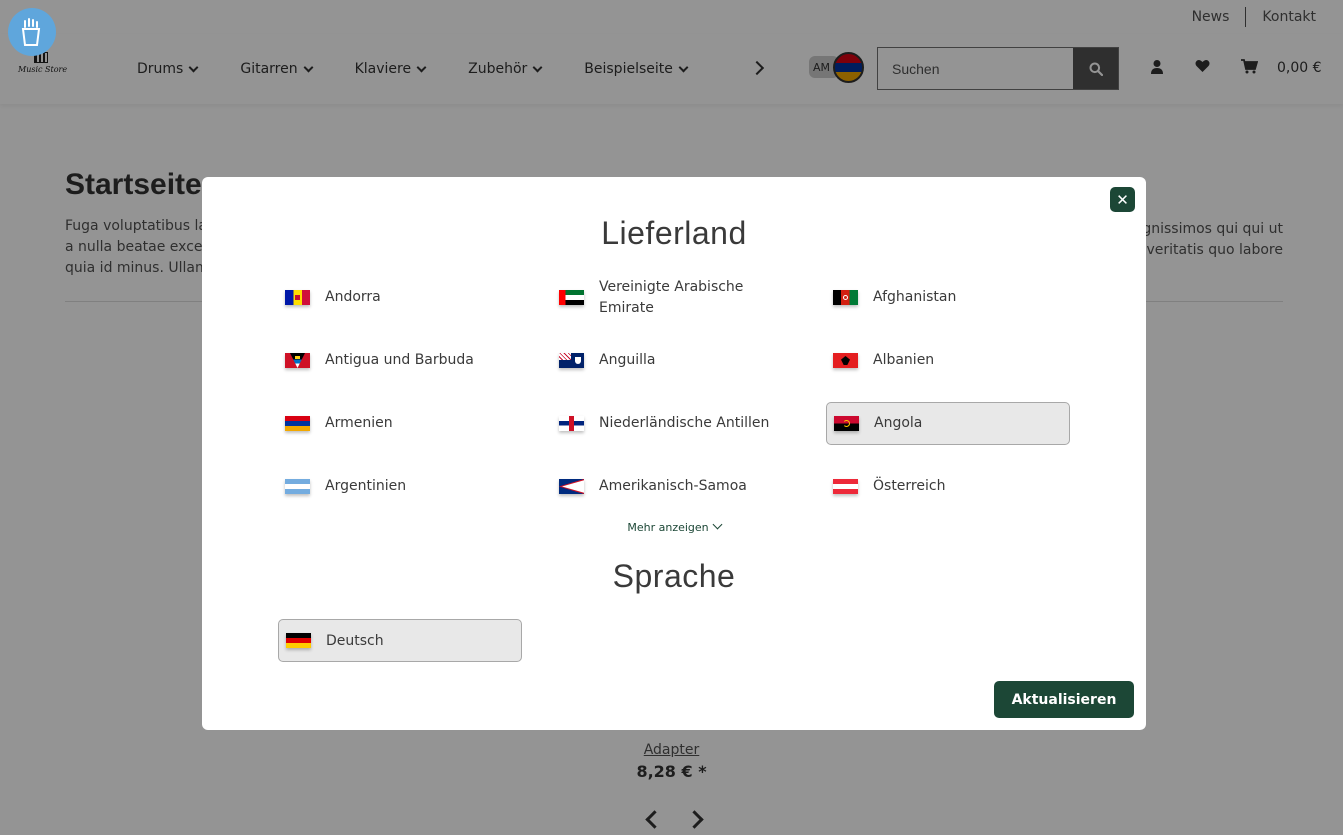 This screenshot has height=835, width=1343. I want to click on country-option-angola: Angola, so click(948, 423).